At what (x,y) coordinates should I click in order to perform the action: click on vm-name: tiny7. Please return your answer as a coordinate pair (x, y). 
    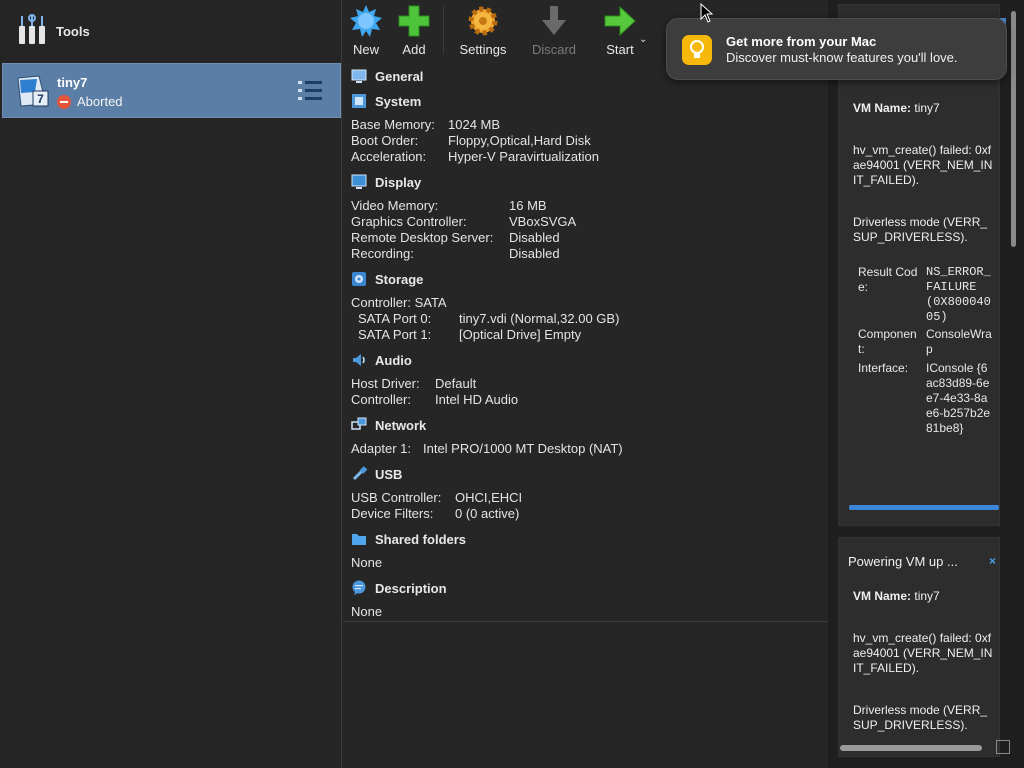
    Looking at the image, I should click on (72, 82).